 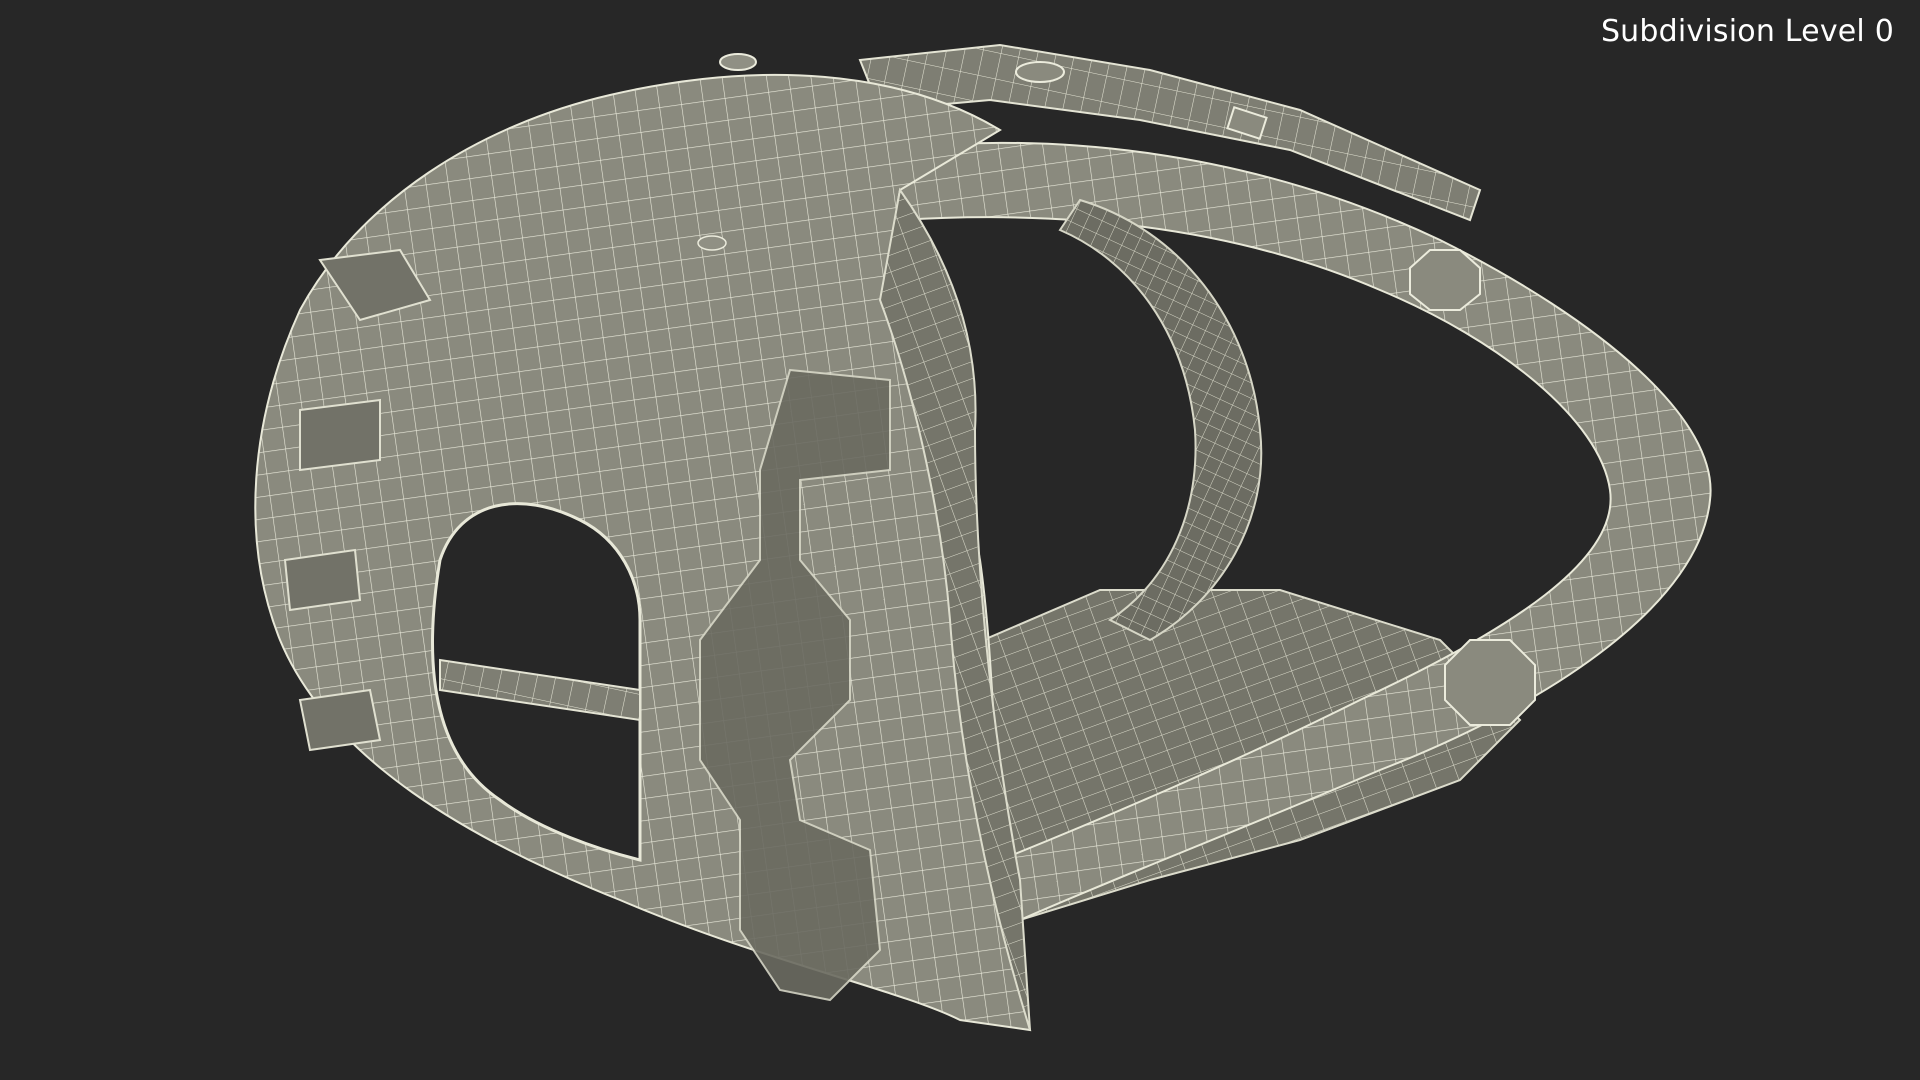 What do you see at coordinates (1445, 280) in the screenshot?
I see `loop-mount-upper` at bounding box center [1445, 280].